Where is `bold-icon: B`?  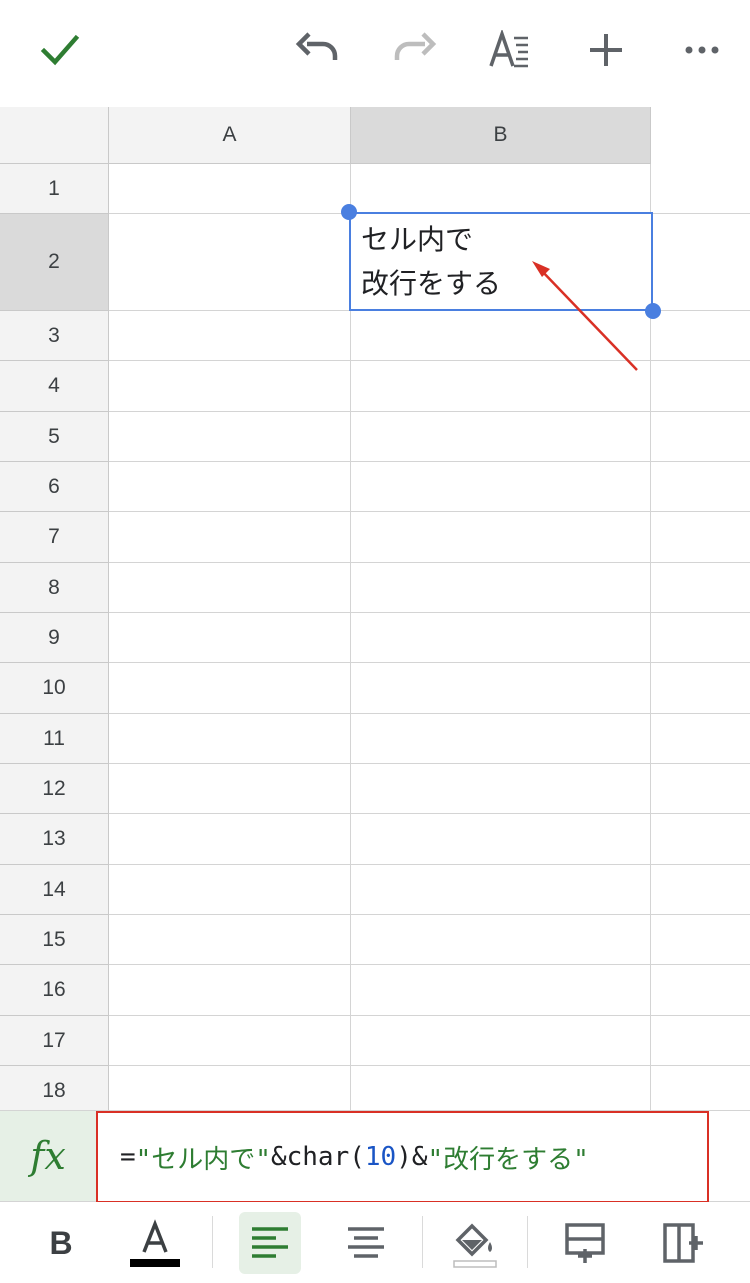 bold-icon: B is located at coordinates (61, 1243).